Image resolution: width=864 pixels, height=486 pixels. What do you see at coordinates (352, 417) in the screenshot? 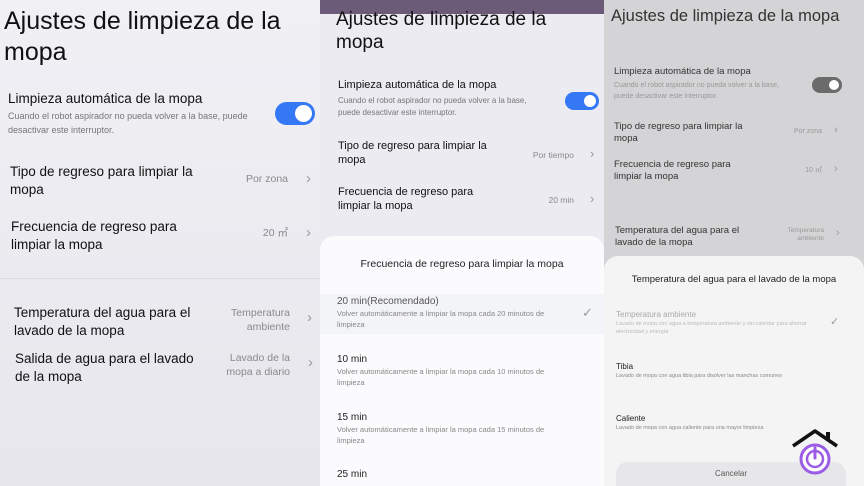
I see `option-title: 15 min` at bounding box center [352, 417].